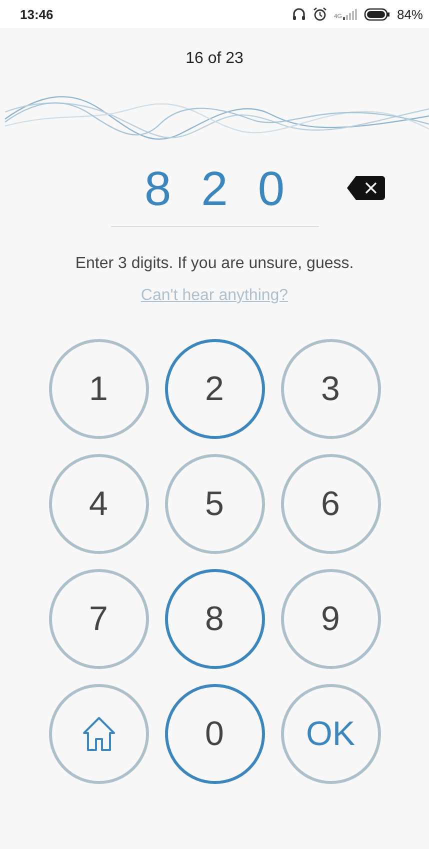 The width and height of the screenshot is (429, 849). Describe the element at coordinates (98, 389) in the screenshot. I see `digit-key: 1` at that location.